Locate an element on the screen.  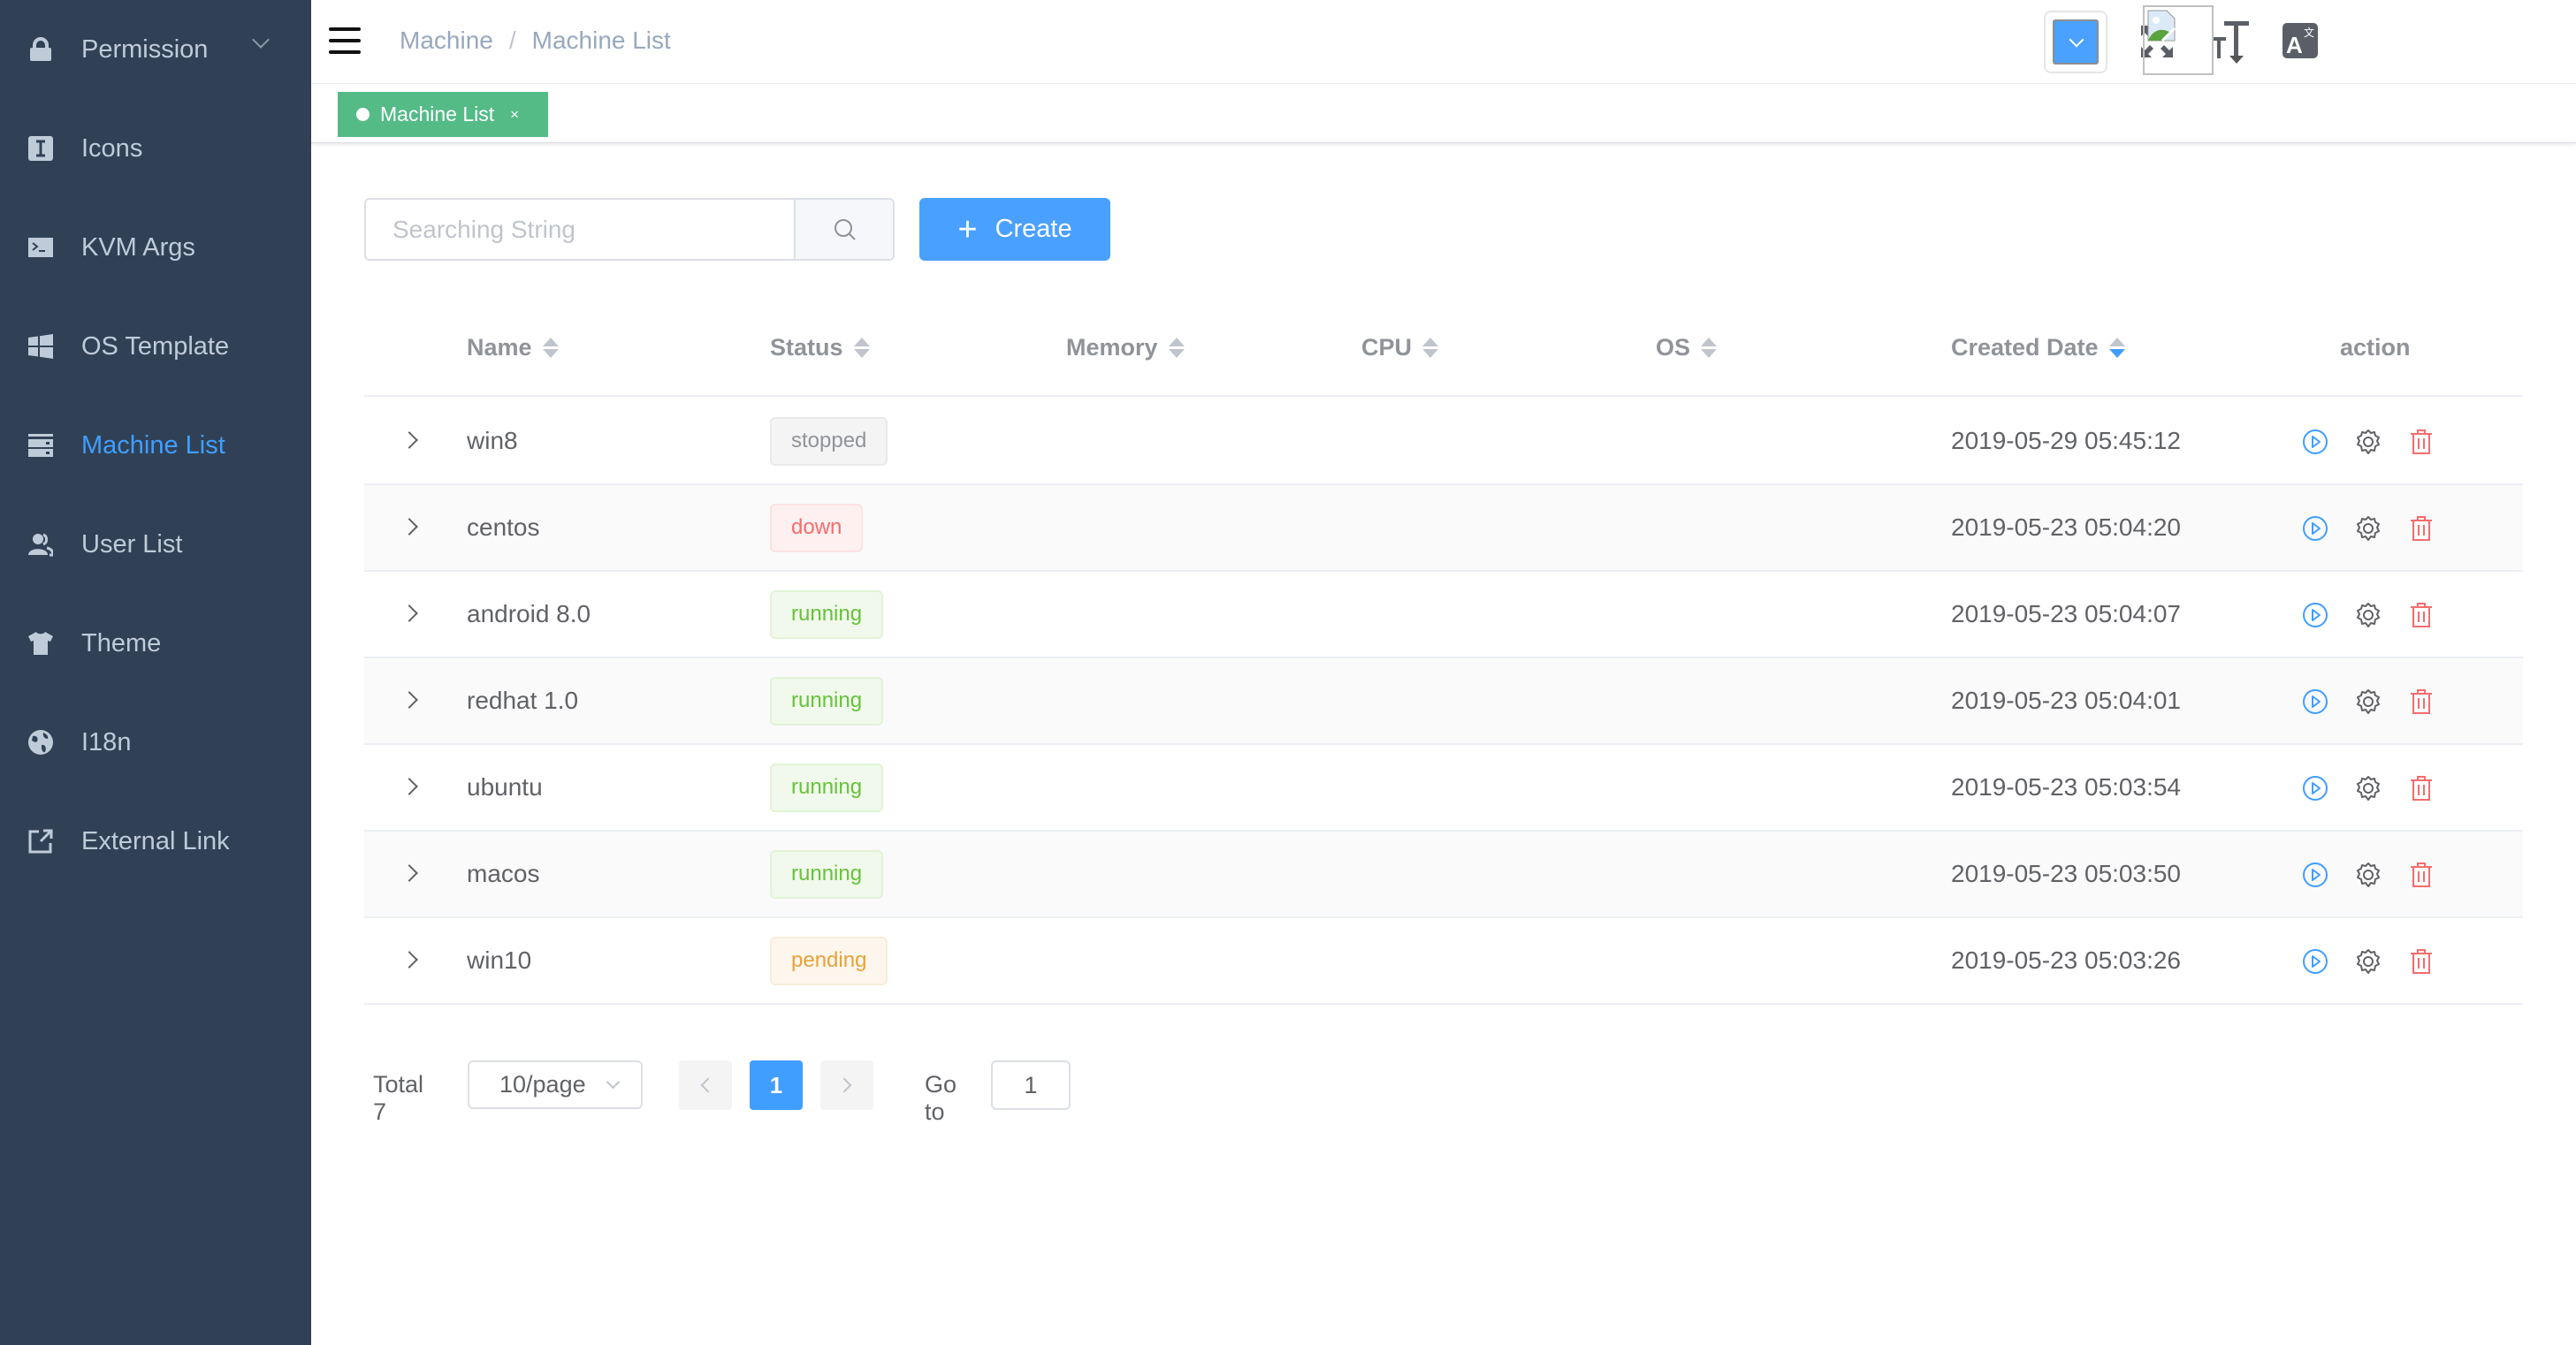
column-header-name: Name is located at coordinates (513, 347).